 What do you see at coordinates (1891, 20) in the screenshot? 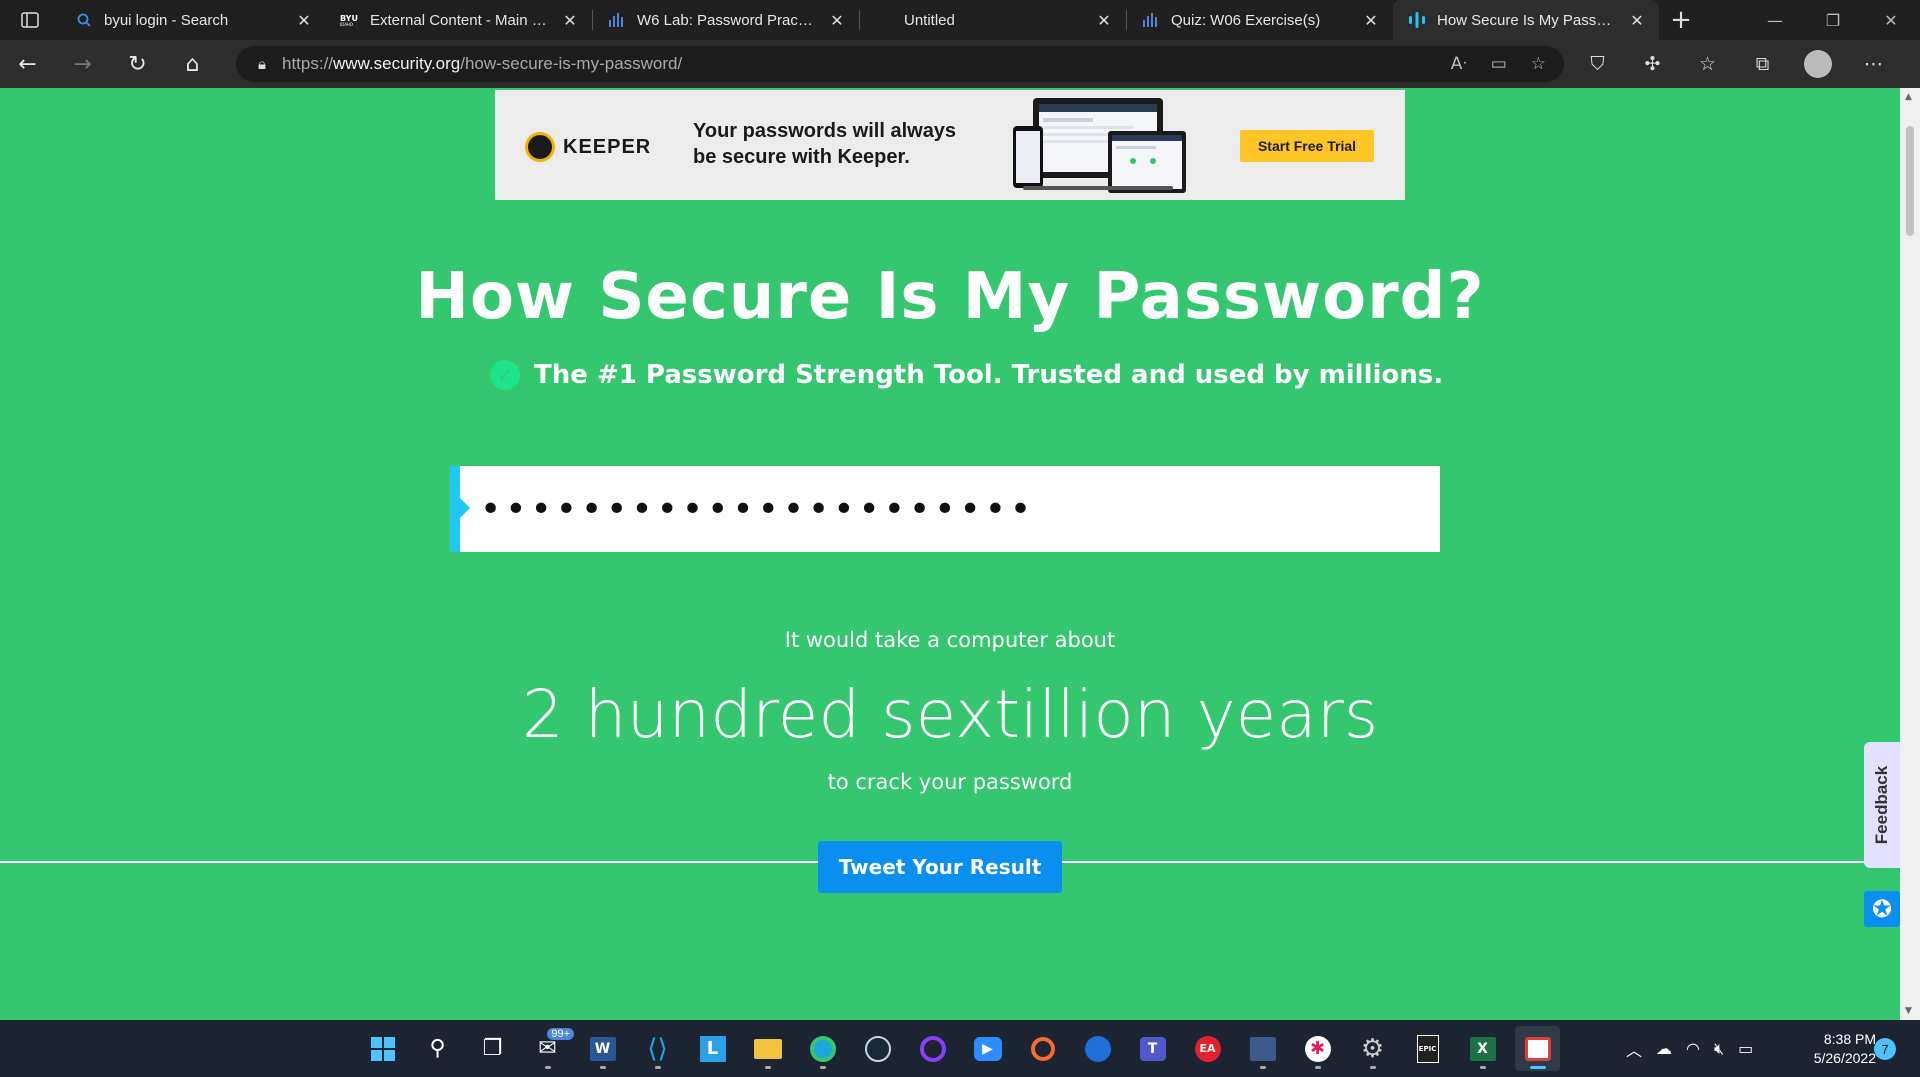
I see `close-window-button: ✕` at bounding box center [1891, 20].